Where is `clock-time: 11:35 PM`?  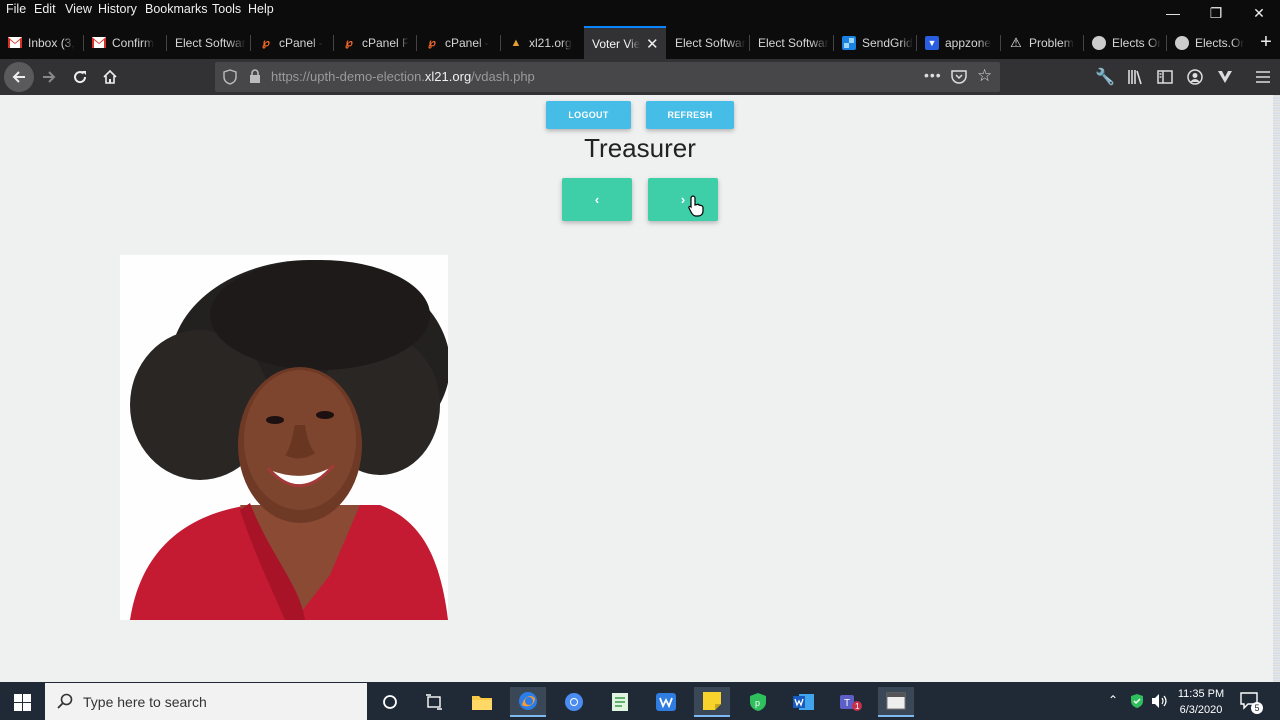 clock-time: 11:35 PM is located at coordinates (1201, 694).